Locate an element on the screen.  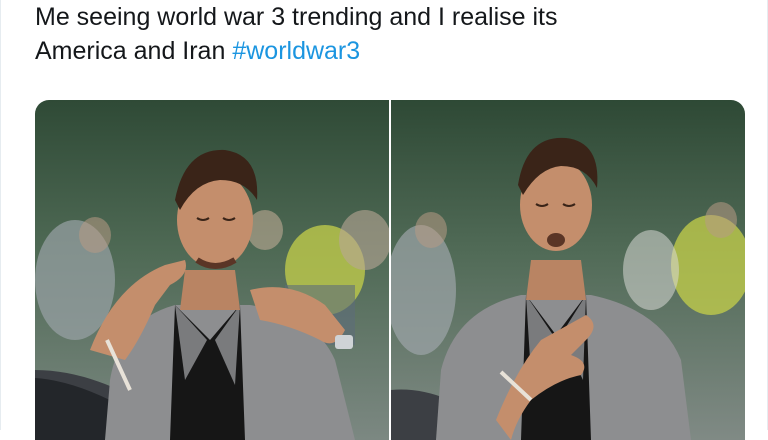
tweet-text-line-2-prefix: America and Iran is located at coordinates (134, 51).